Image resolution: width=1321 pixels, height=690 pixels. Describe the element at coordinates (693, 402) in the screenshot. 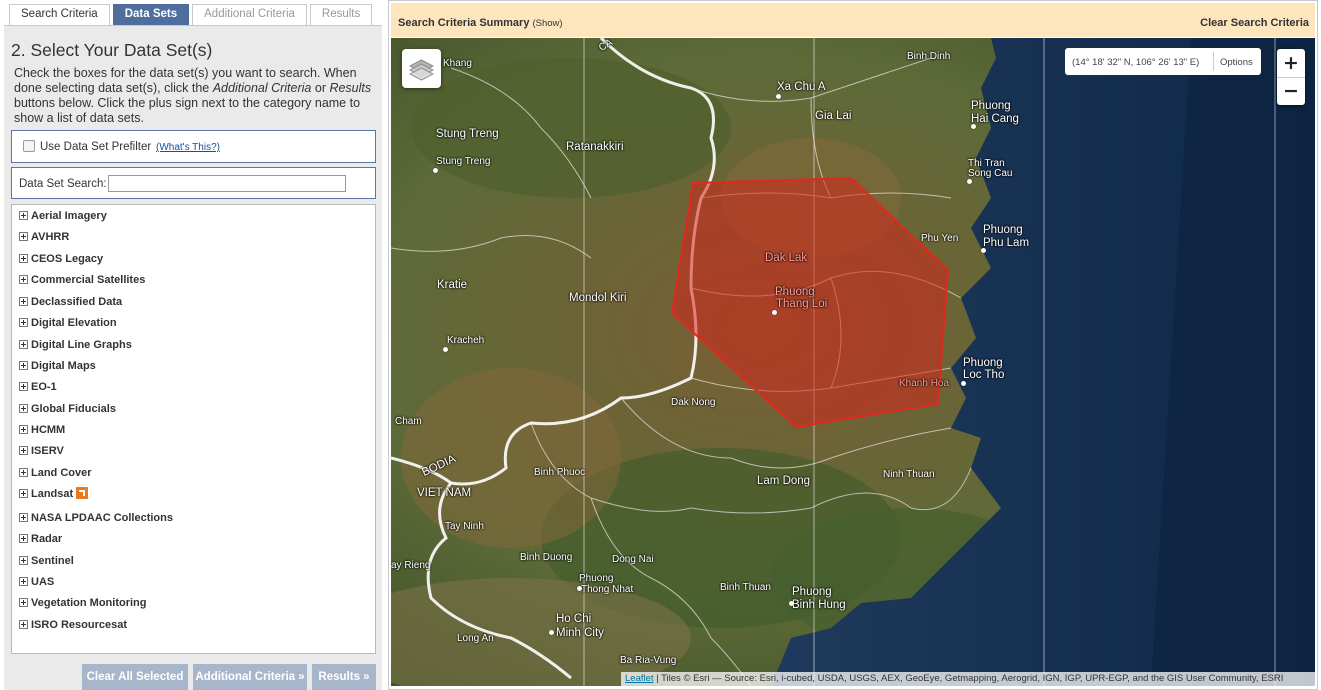

I see `place-label: Dak Nong` at that location.